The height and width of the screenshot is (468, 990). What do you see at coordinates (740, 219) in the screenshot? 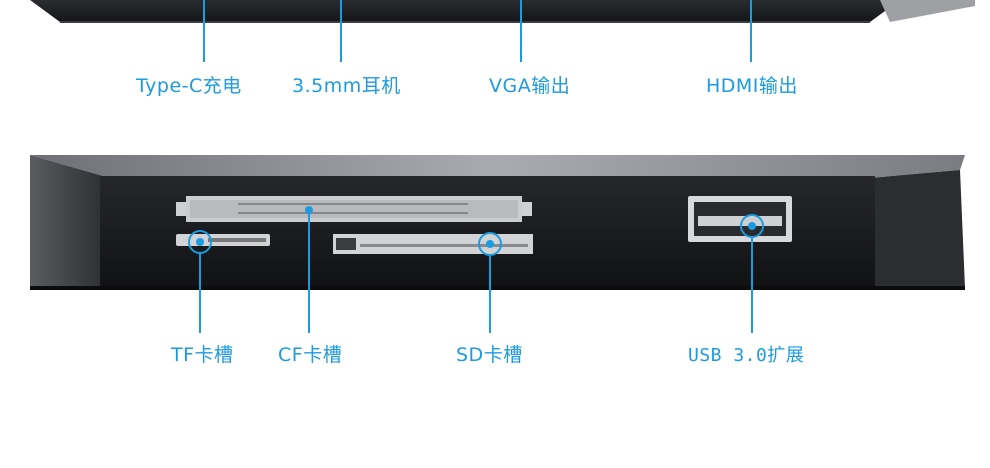
I see `usb-port` at bounding box center [740, 219].